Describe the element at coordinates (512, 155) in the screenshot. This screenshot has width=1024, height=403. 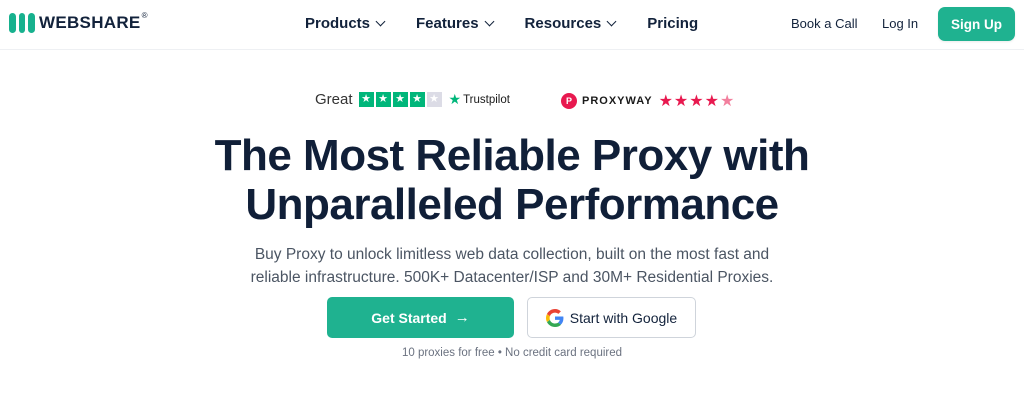
I see `hero-title-line1: The Most Reliable Proxy with` at that location.